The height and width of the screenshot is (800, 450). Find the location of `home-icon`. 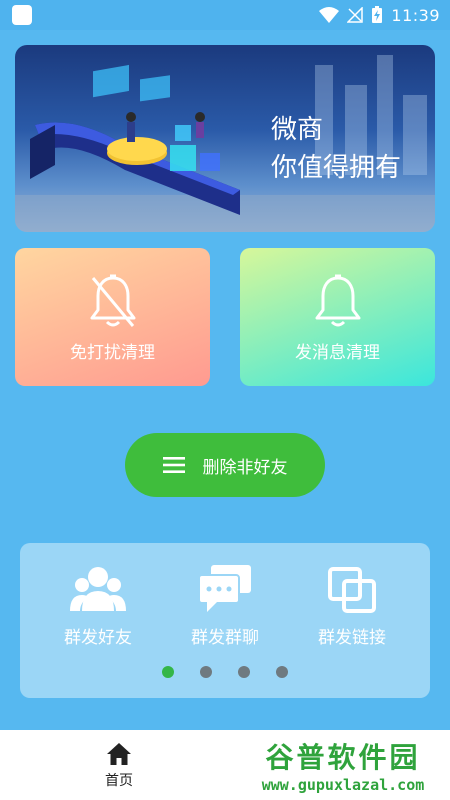

home-icon is located at coordinates (119, 754).